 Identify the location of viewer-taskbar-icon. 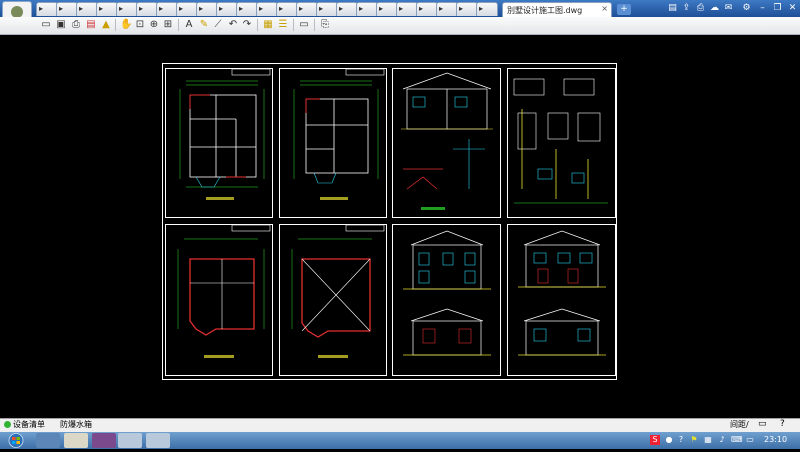
(158, 440).